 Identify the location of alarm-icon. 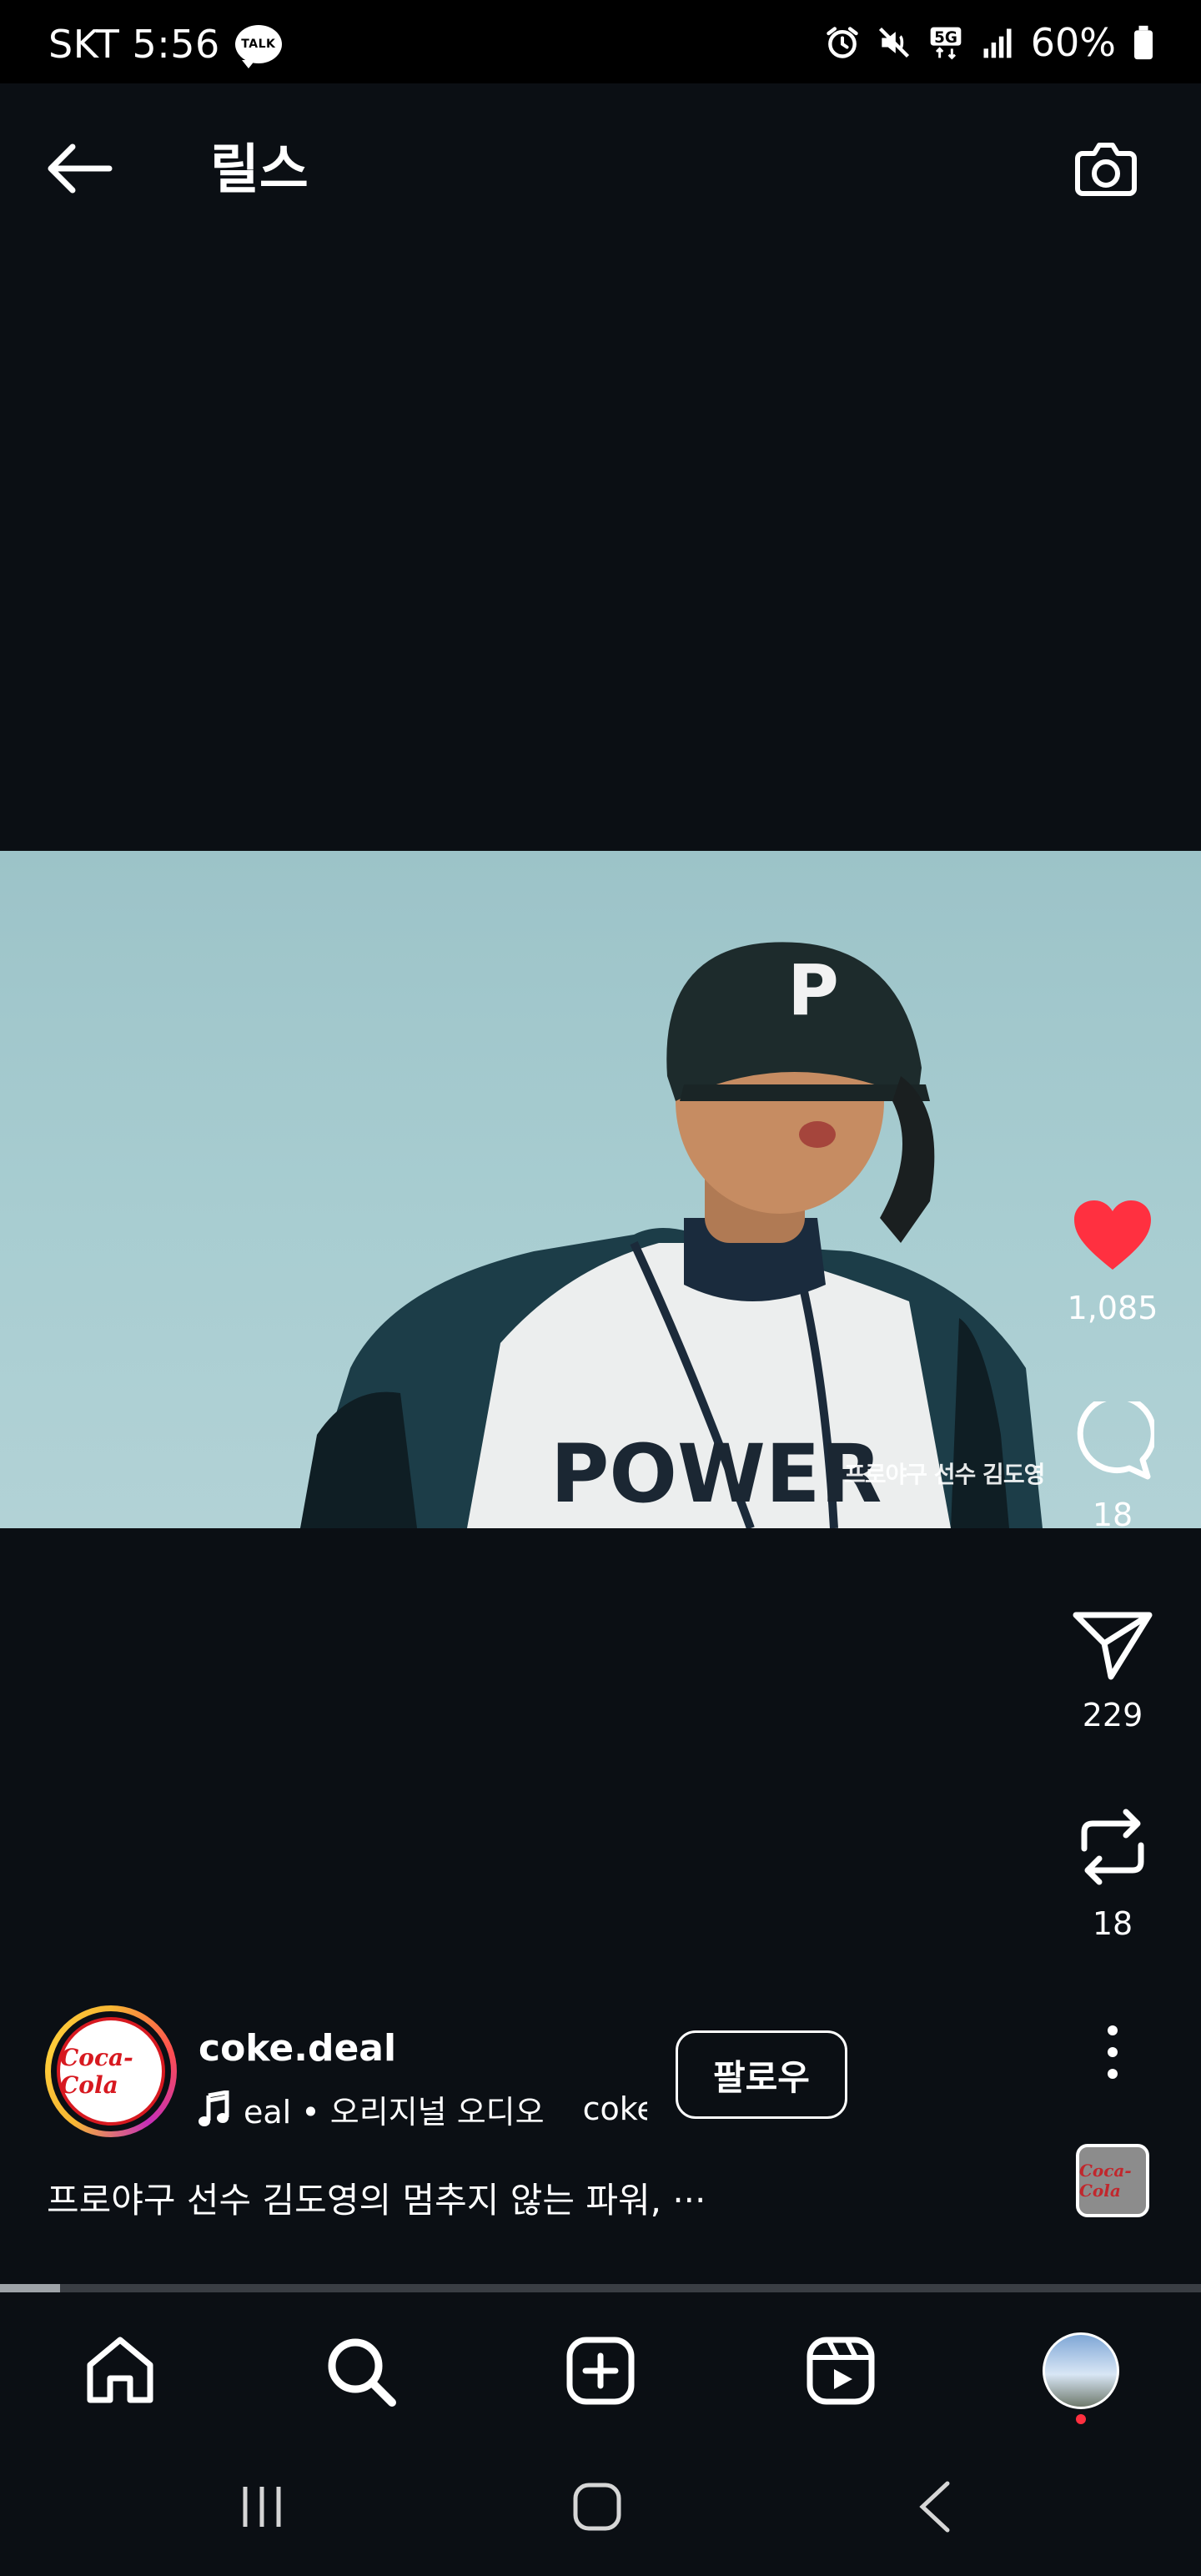
(843, 42).